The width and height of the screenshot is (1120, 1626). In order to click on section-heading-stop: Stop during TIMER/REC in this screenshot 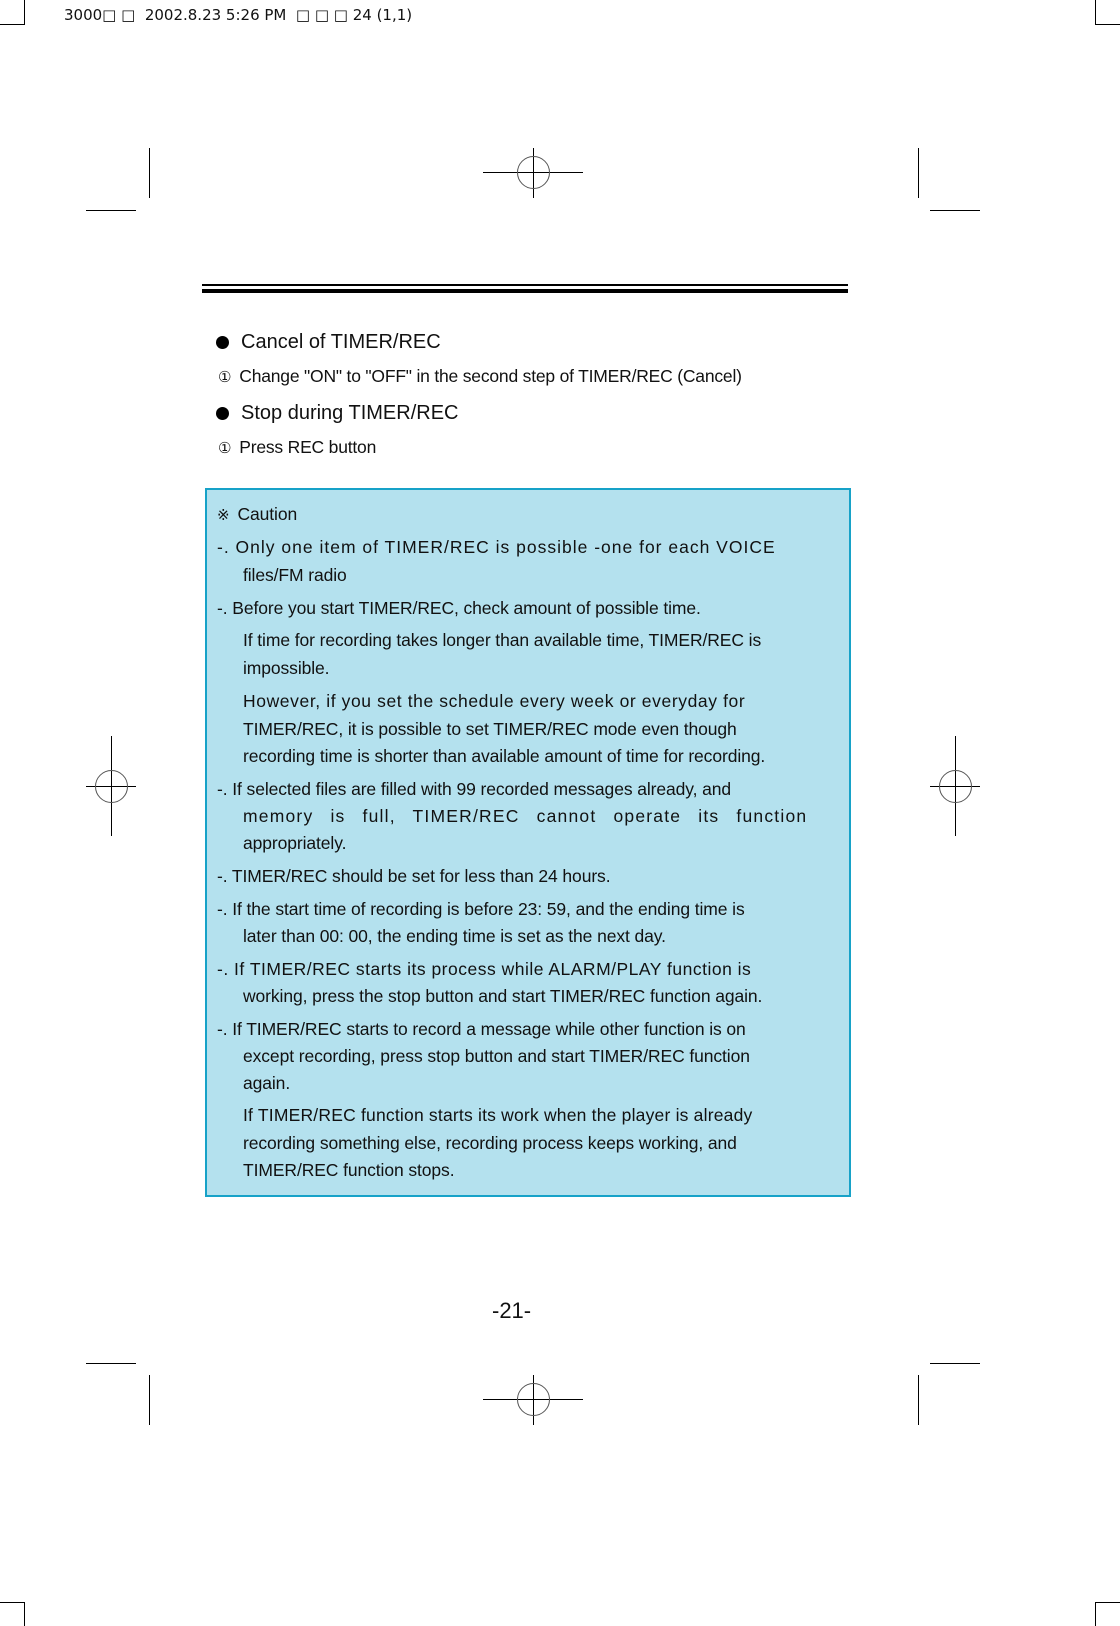, I will do `click(337, 413)`.